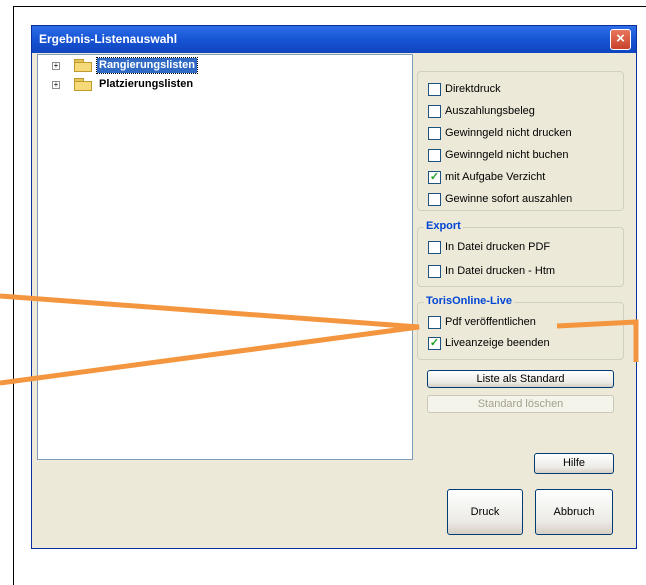 Image resolution: width=646 pixels, height=585 pixels. What do you see at coordinates (210, 339) in the screenshot?
I see `callout-line-left` at bounding box center [210, 339].